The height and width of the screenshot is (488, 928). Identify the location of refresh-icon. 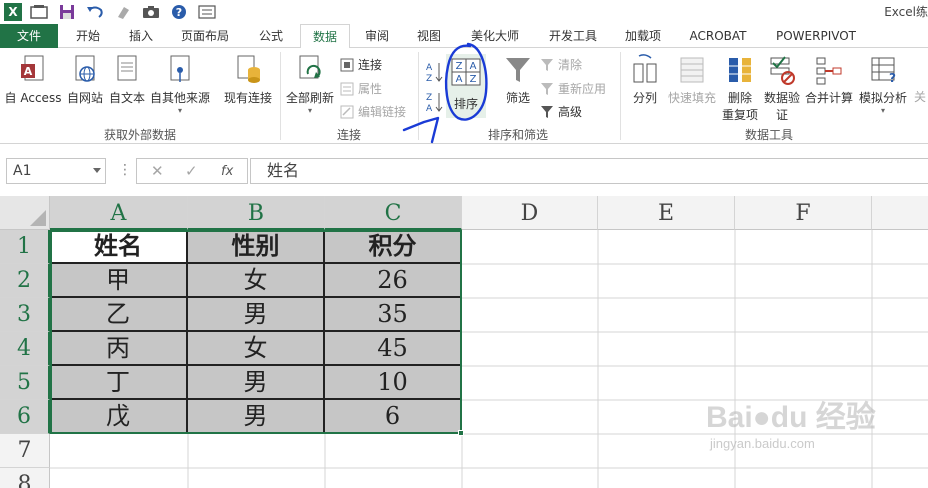
(310, 71).